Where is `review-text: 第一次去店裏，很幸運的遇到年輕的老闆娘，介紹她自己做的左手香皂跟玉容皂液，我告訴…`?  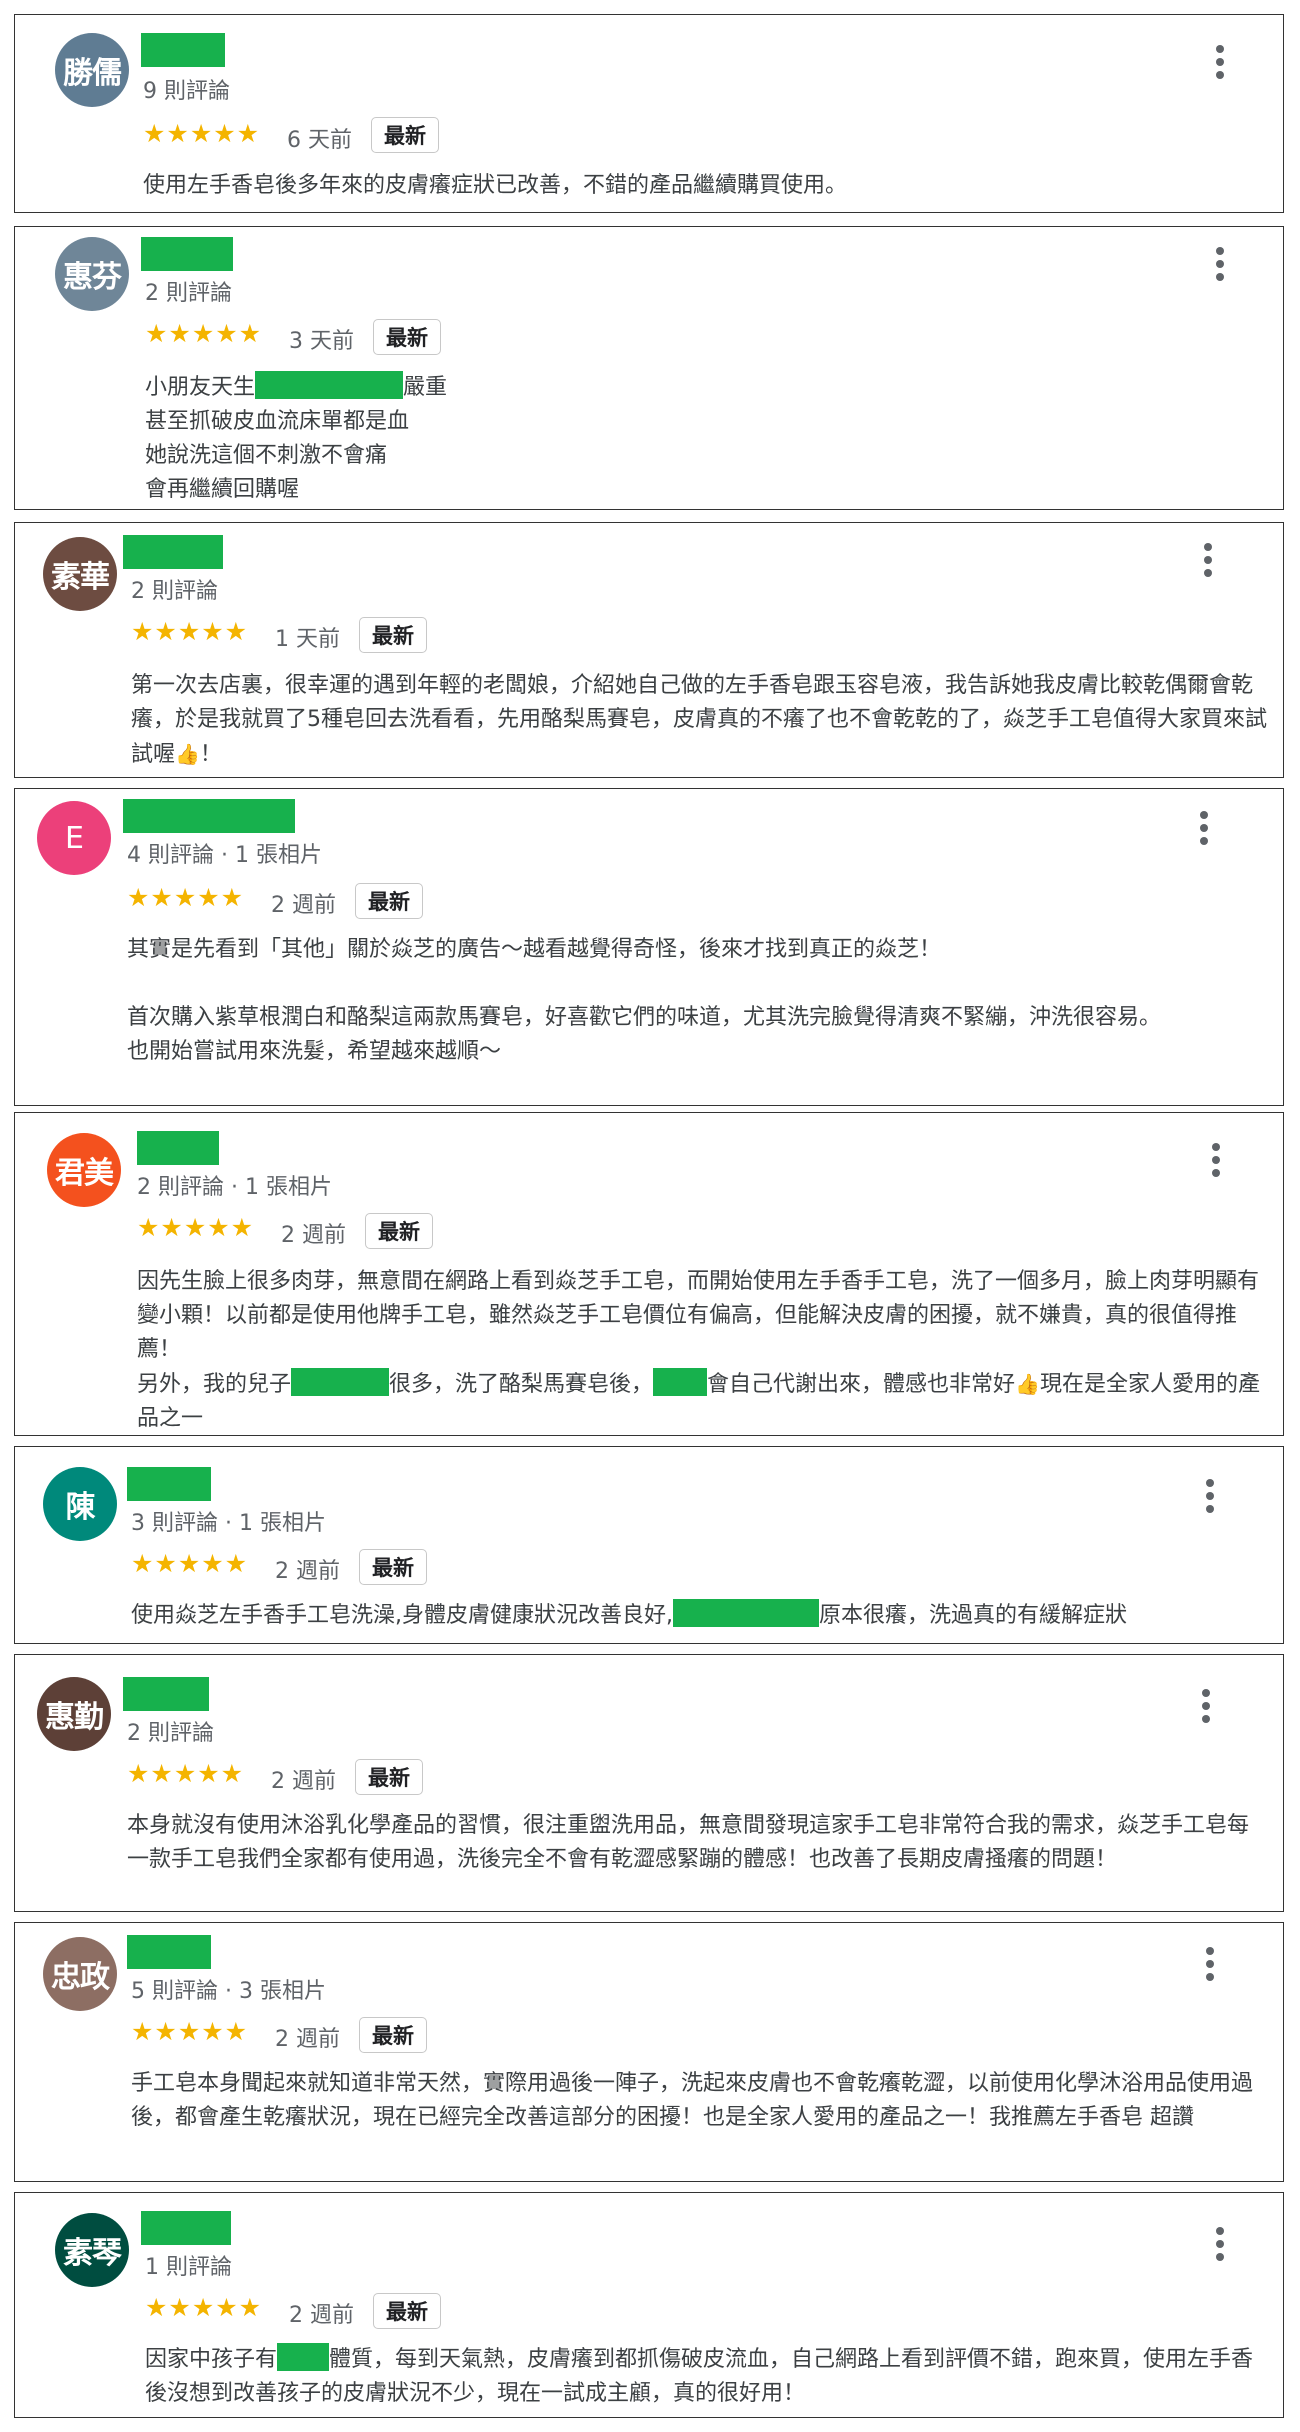
review-text: 第一次去店裏，很幸運的遇到年輕的老闆娘，介紹她自己做的左手香皂跟玉容皂液，我告訴… is located at coordinates (701, 720).